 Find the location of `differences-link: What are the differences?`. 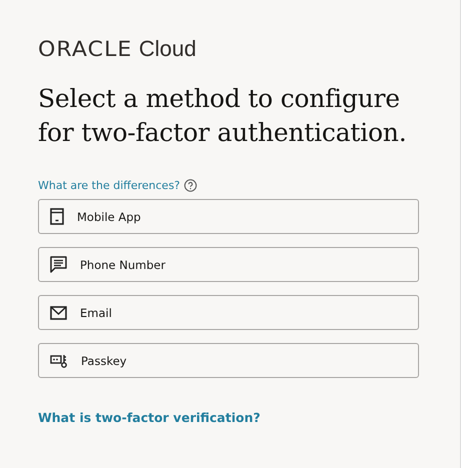

differences-link: What are the differences? is located at coordinates (109, 185).